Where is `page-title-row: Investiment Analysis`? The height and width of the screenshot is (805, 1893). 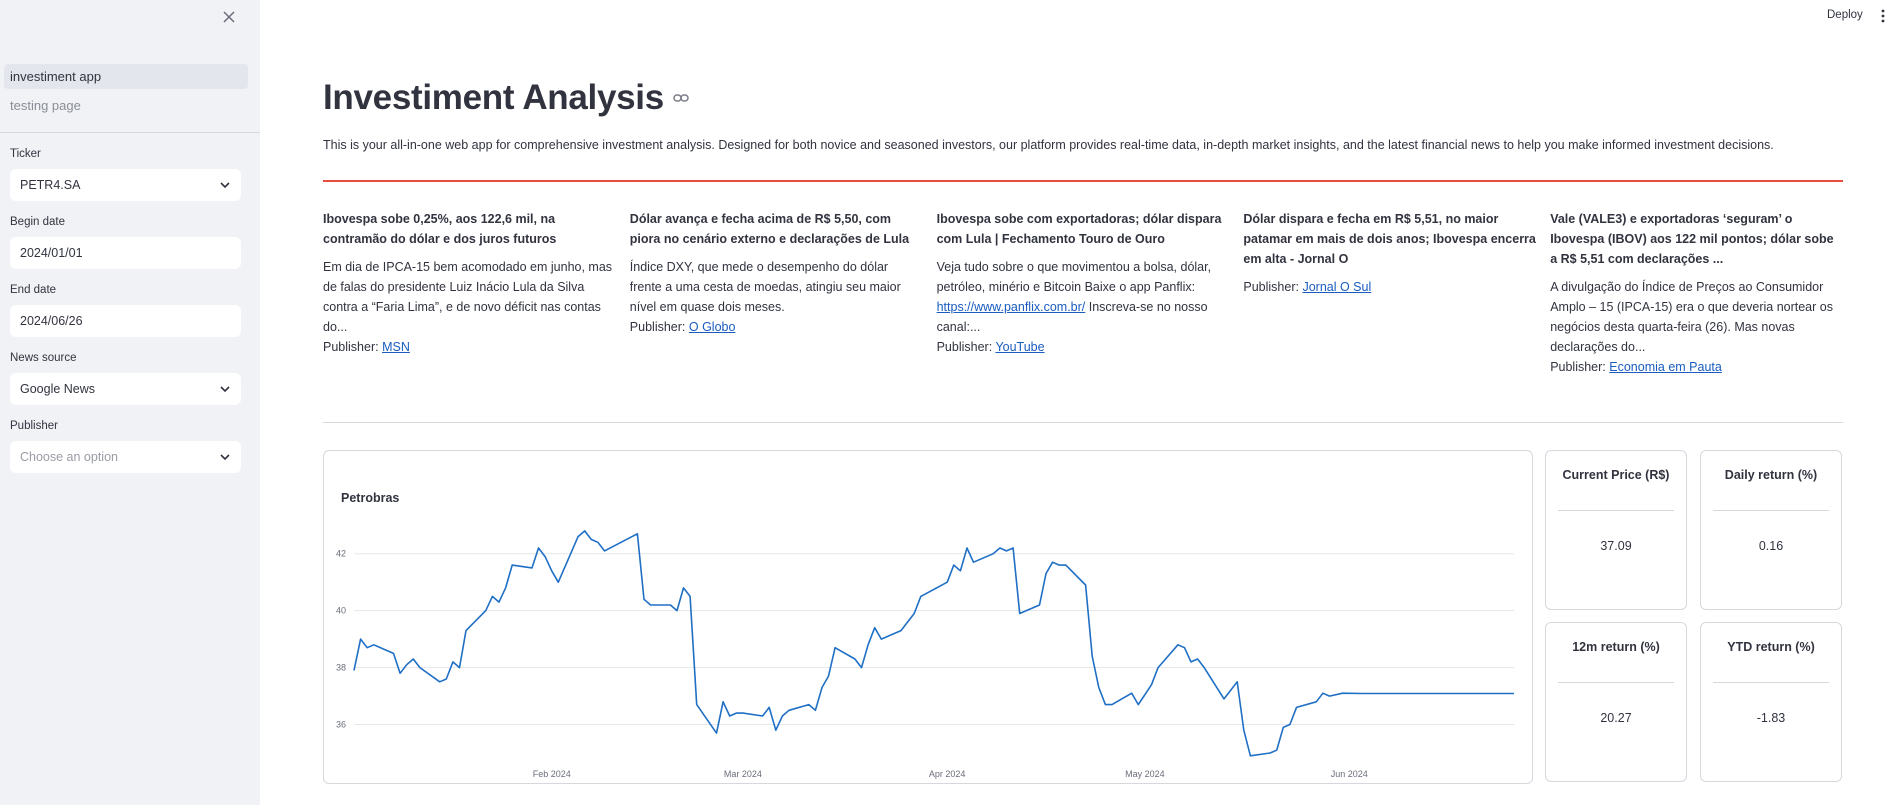 page-title-row: Investiment Analysis is located at coordinates (506, 98).